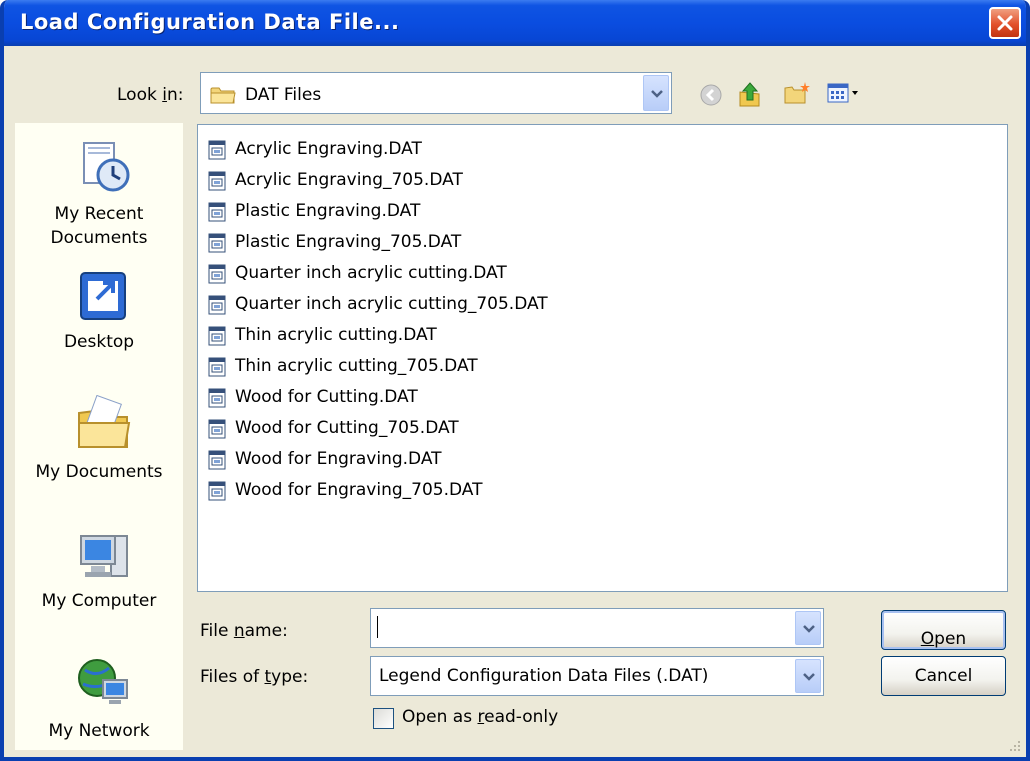 Image resolution: width=1030 pixels, height=761 pixels. Describe the element at coordinates (750, 94) in the screenshot. I see `up-folder-icon` at that location.